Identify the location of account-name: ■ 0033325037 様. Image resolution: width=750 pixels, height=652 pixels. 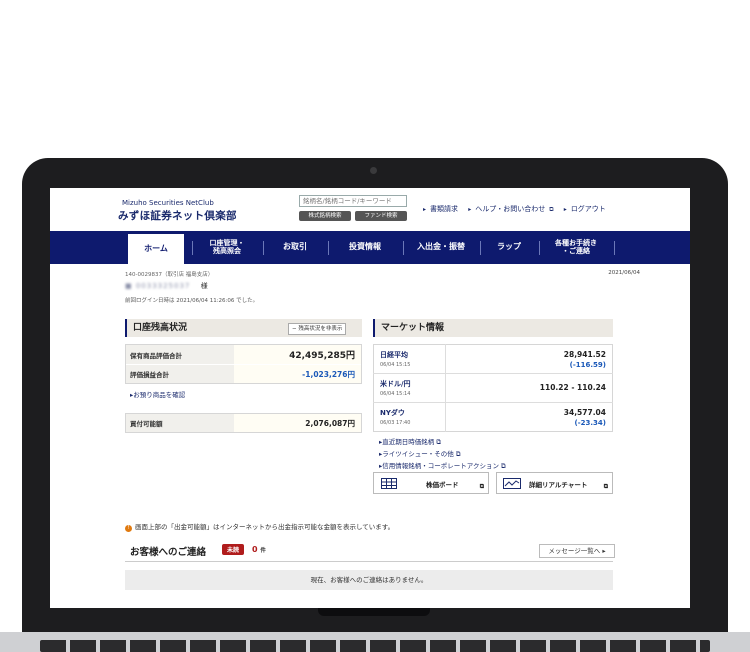
(166, 286).